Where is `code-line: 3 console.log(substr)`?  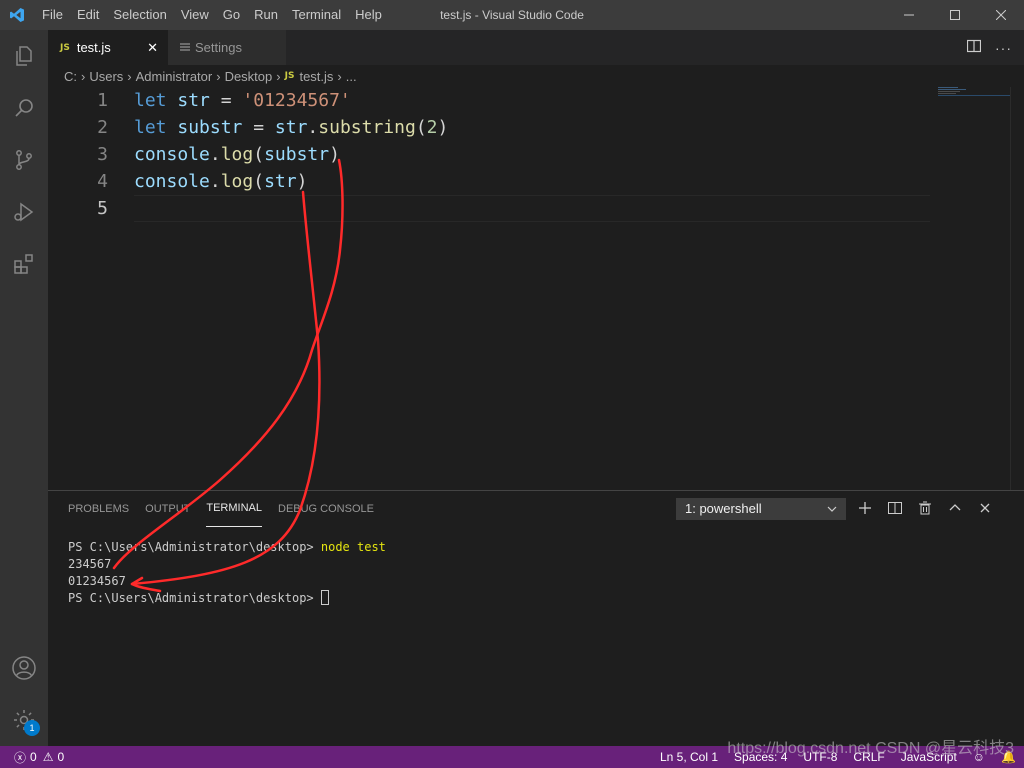
code-line: 3 console.log(substr) is located at coordinates (493, 154).